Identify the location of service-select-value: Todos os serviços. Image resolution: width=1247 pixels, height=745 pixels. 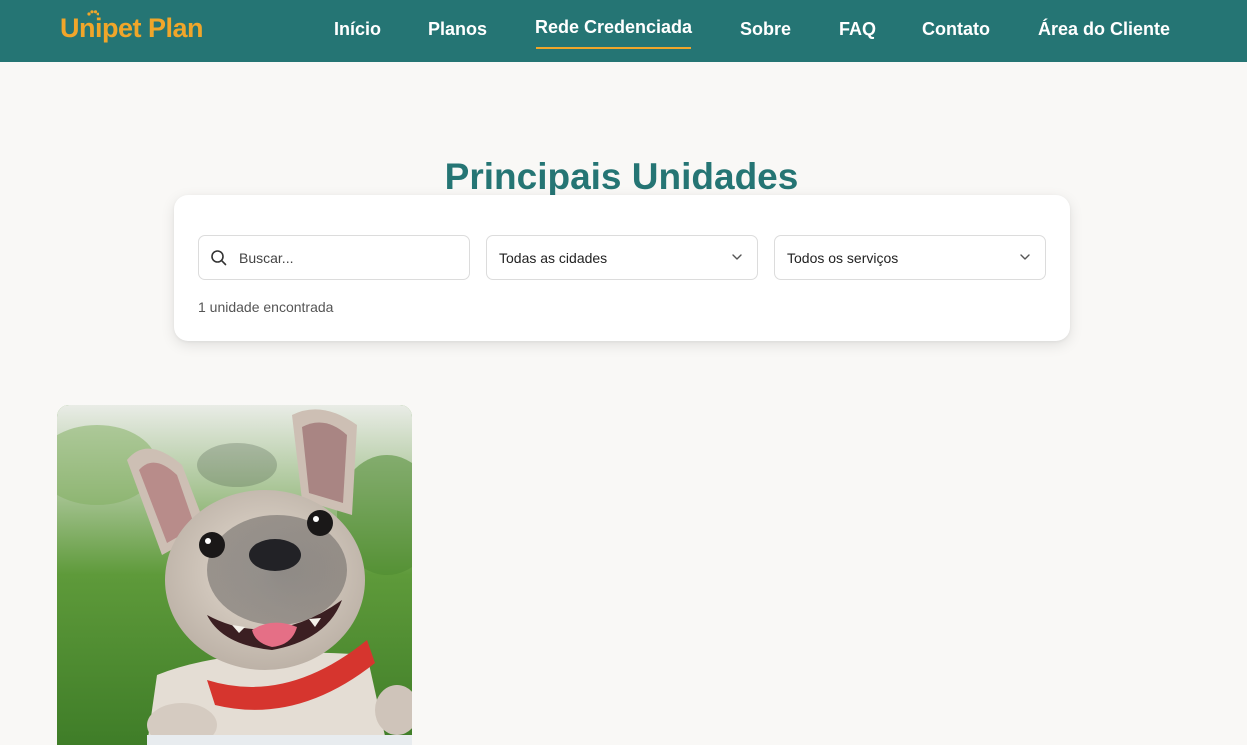
(843, 258).